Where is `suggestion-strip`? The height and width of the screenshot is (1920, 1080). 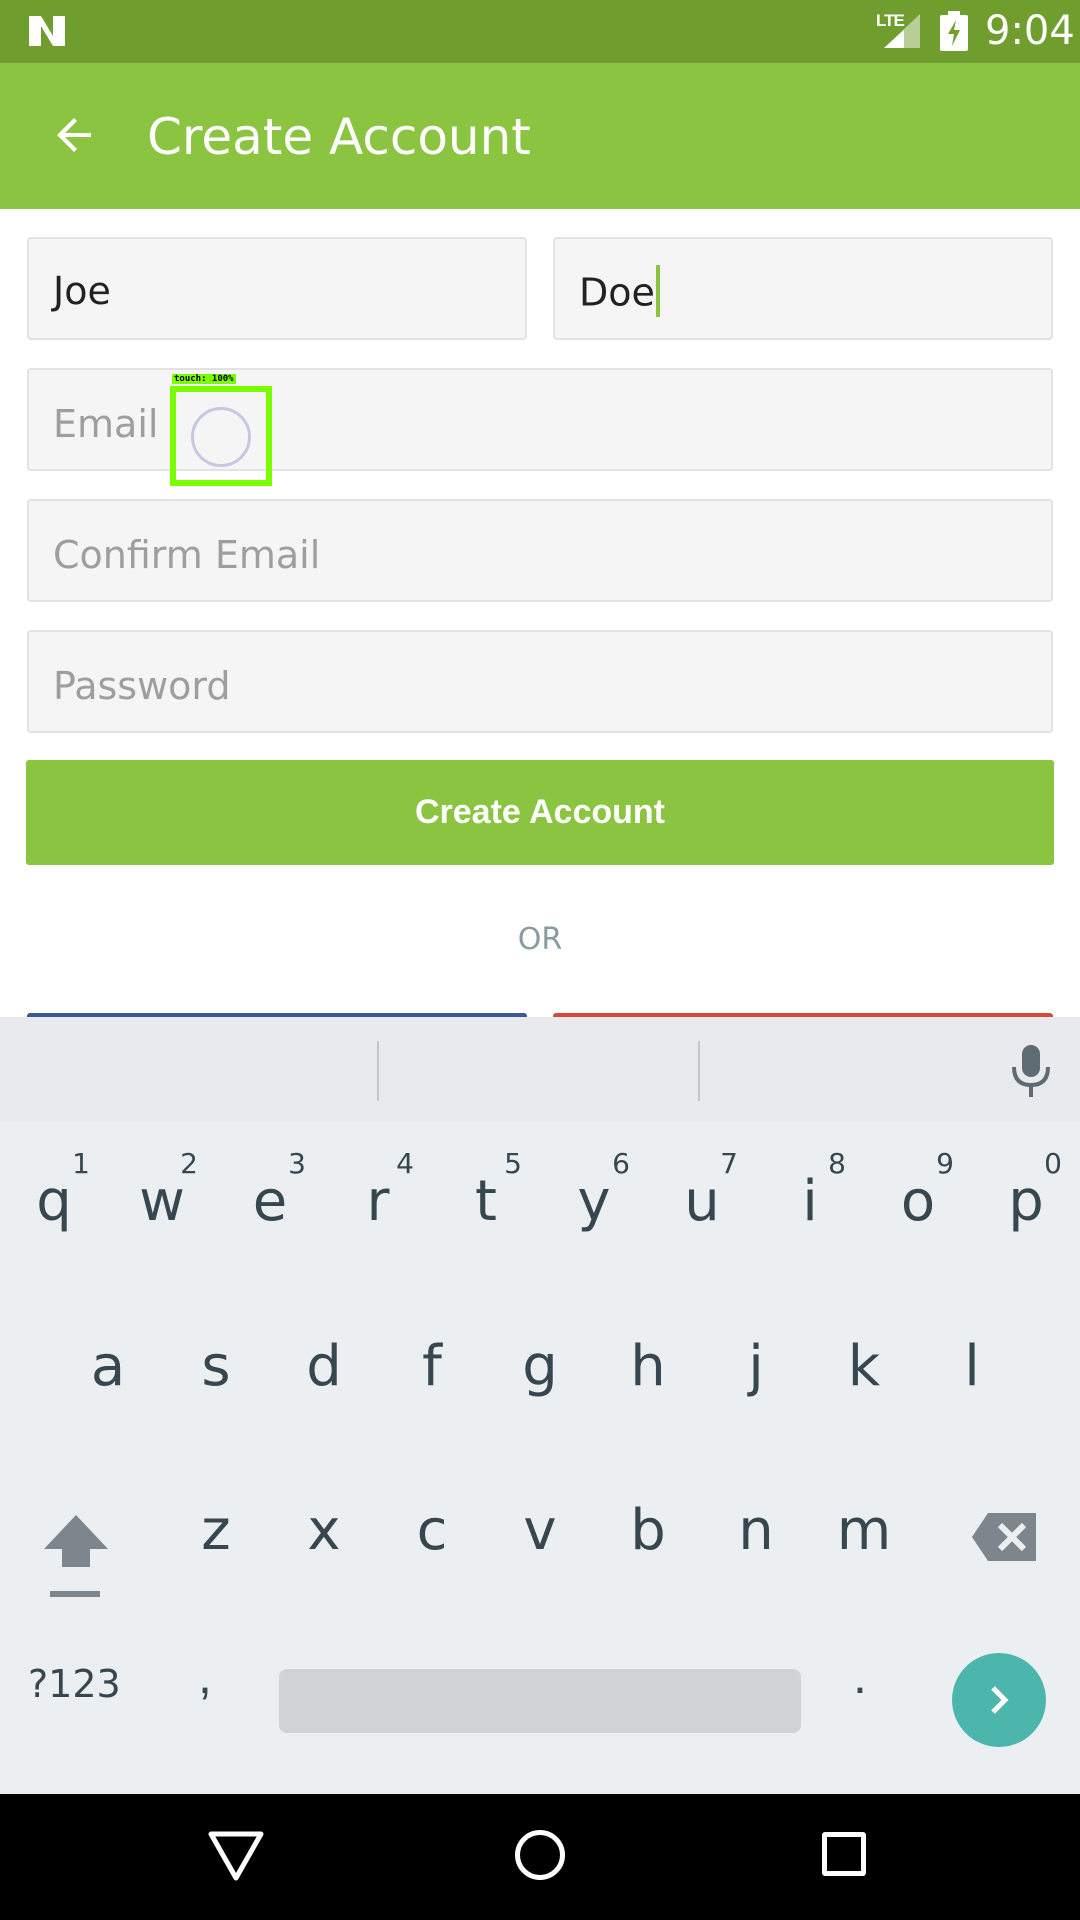
suggestion-strip is located at coordinates (540, 1069).